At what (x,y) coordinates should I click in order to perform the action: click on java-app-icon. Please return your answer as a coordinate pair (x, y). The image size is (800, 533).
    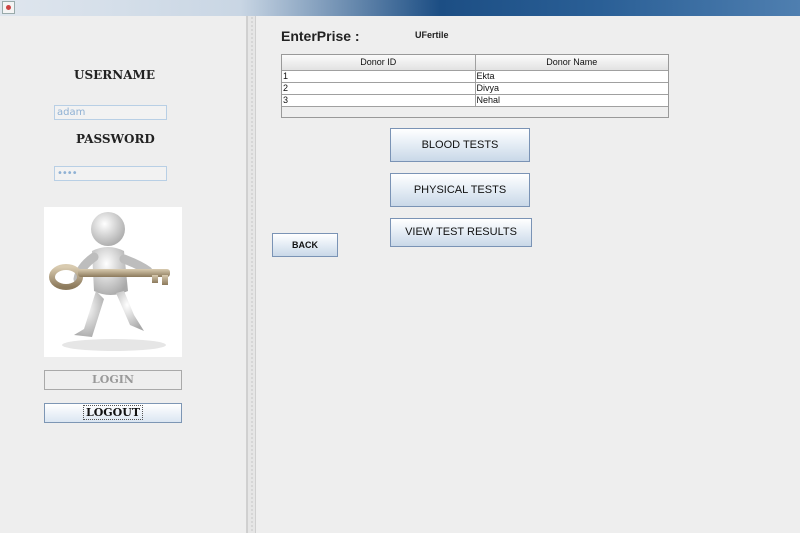
    Looking at the image, I should click on (8, 7).